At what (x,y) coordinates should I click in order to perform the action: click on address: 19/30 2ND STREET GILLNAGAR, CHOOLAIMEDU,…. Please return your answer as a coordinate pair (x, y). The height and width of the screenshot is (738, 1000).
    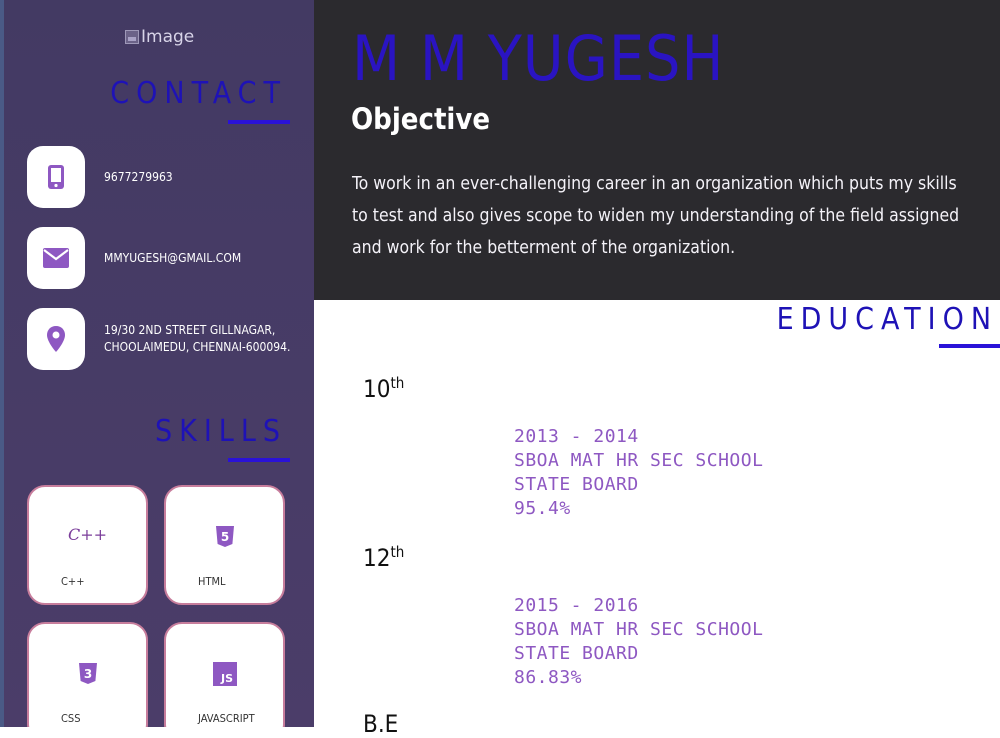
    Looking at the image, I should click on (197, 339).